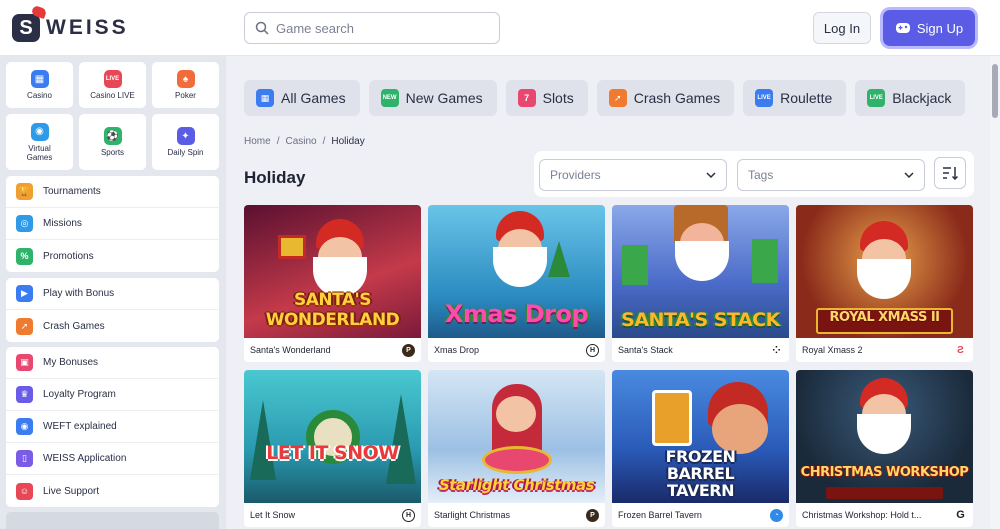 The image size is (1000, 529). What do you see at coordinates (922, 98) in the screenshot?
I see `tab-label: Blackjack` at bounding box center [922, 98].